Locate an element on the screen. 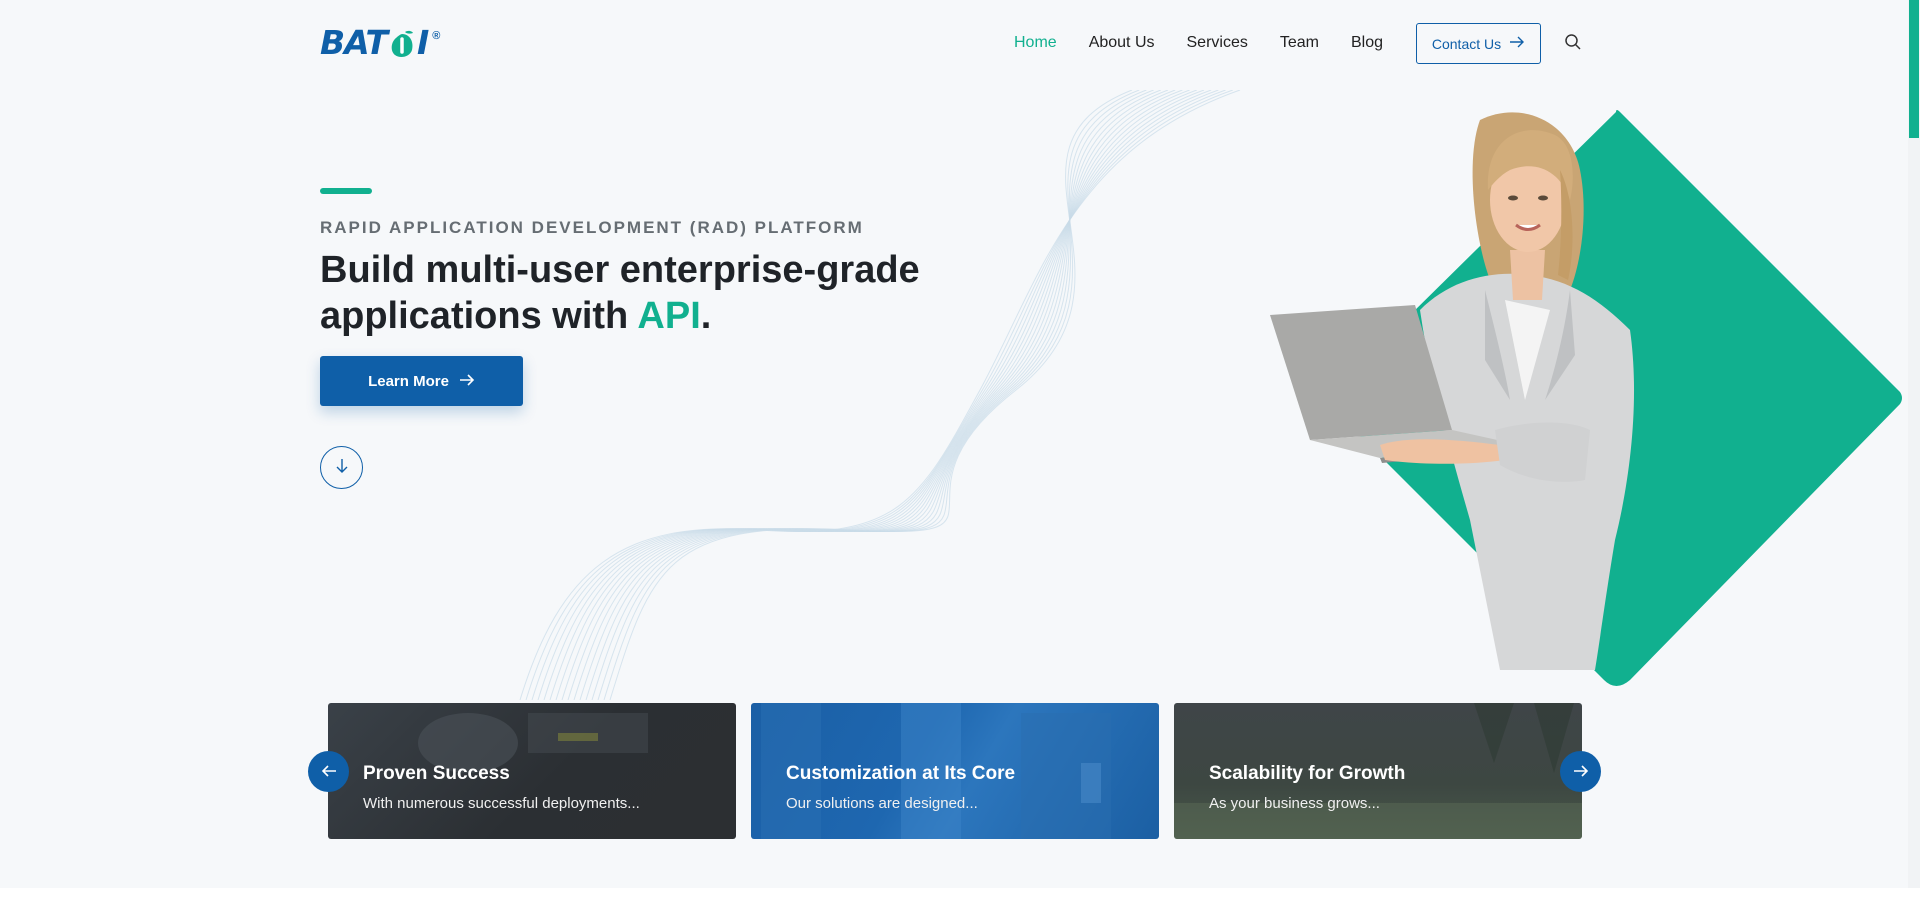  card-title: Customization at Its Core is located at coordinates (901, 773).